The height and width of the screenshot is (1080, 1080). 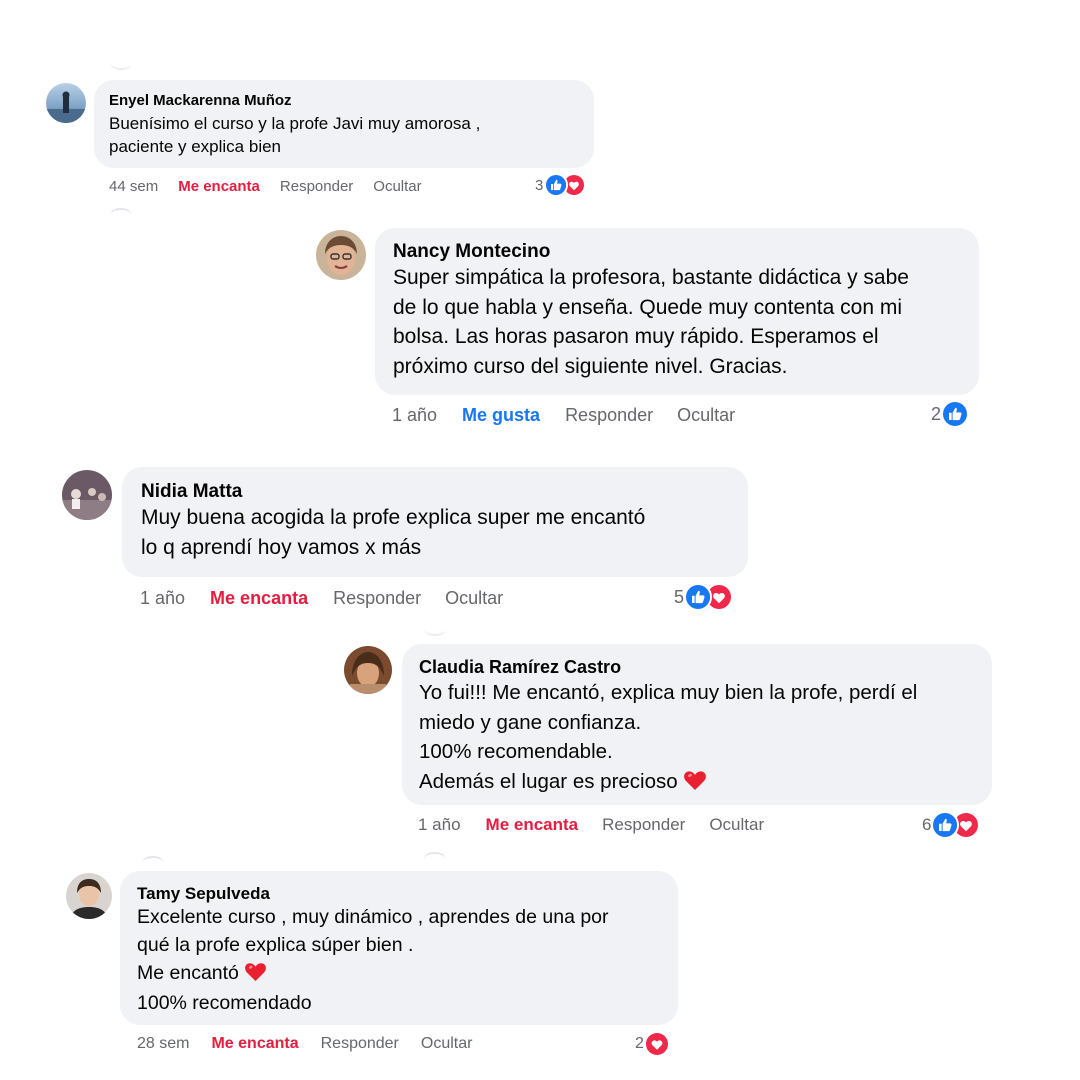 What do you see at coordinates (927, 824) in the screenshot?
I see `reaction-count: 6` at bounding box center [927, 824].